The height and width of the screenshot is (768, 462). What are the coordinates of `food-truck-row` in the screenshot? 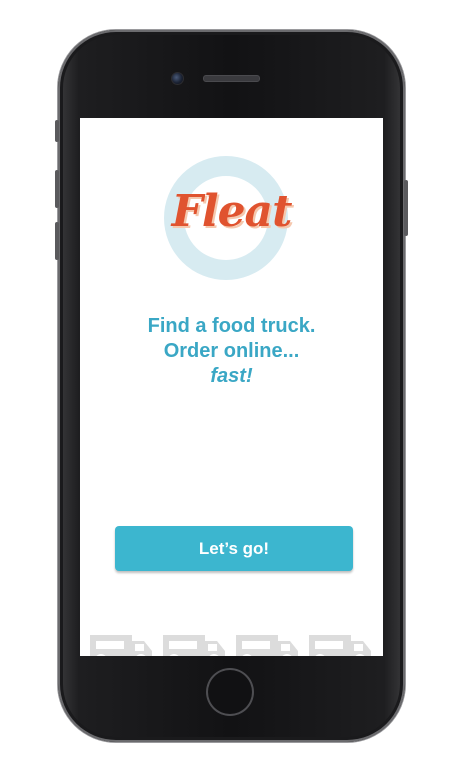 It's located at (233, 643).